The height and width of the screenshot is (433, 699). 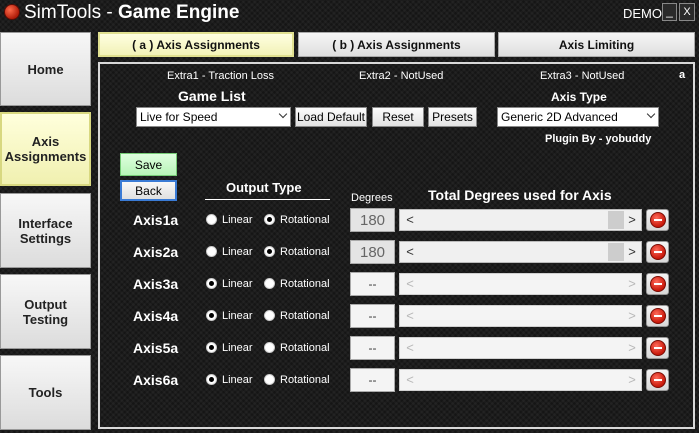 I want to click on degrees-slider-axis2a: < >, so click(x=520, y=252).